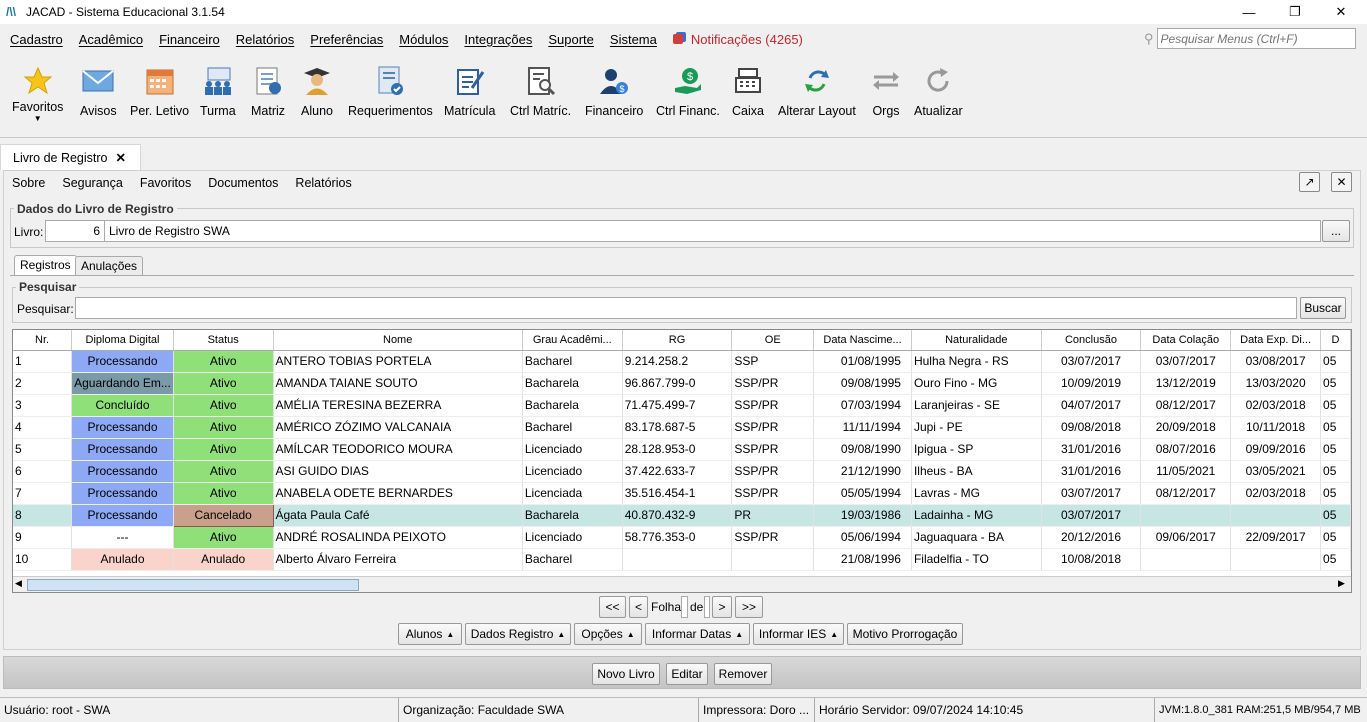  I want to click on submenu-relatorios: Relatórios, so click(323, 183).